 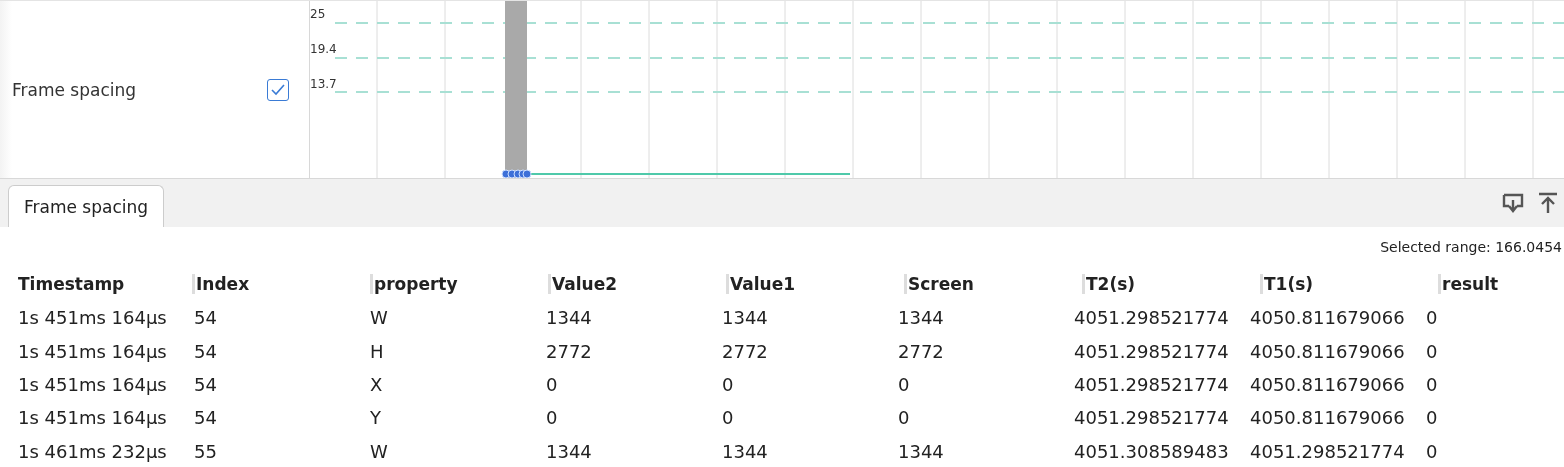 I want to click on y-axis-label: 25, so click(x=318, y=14).